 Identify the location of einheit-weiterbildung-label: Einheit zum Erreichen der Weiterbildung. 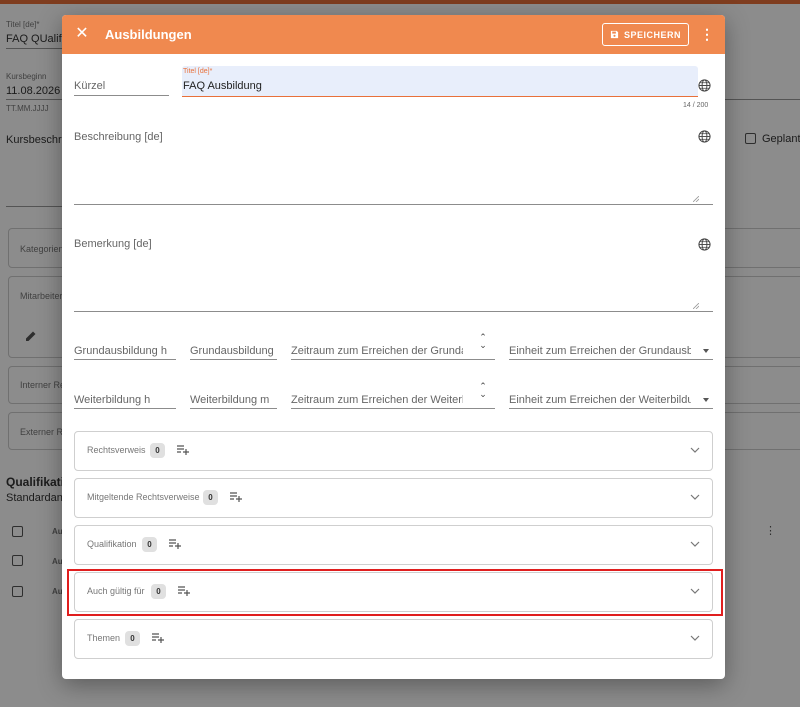
(600, 400).